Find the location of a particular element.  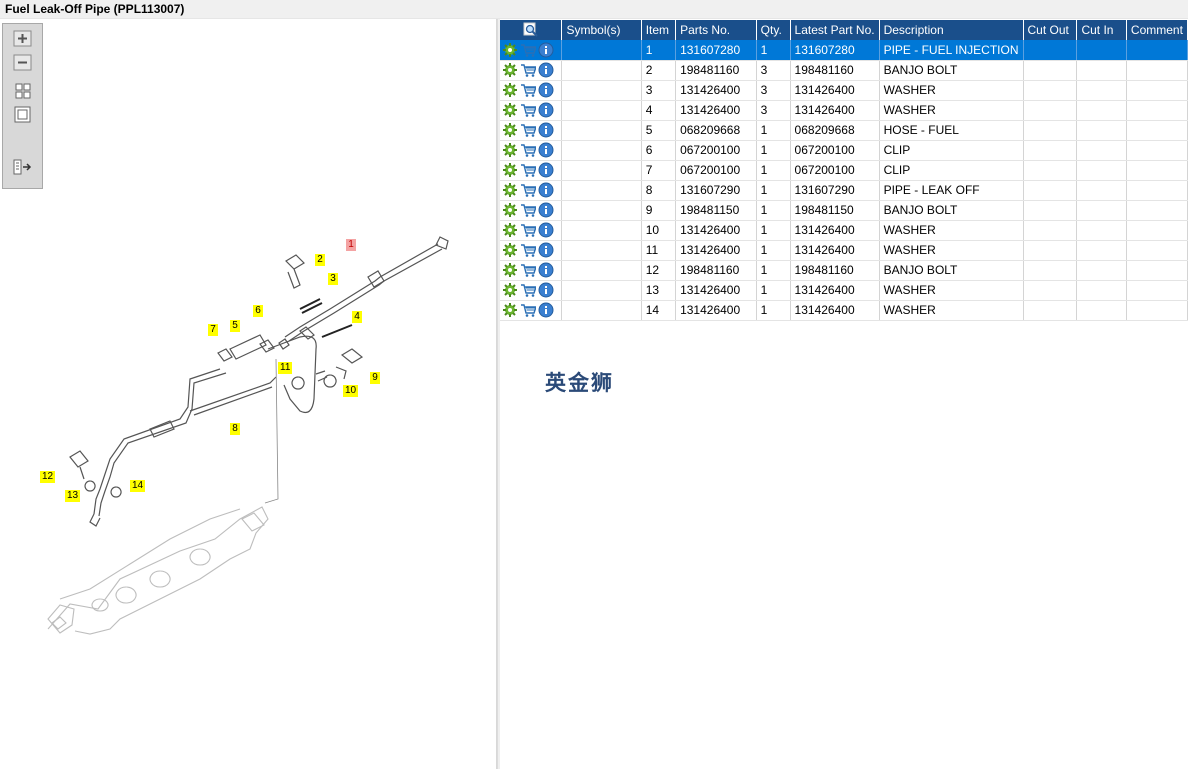

header-qty: Qty. is located at coordinates (773, 30).